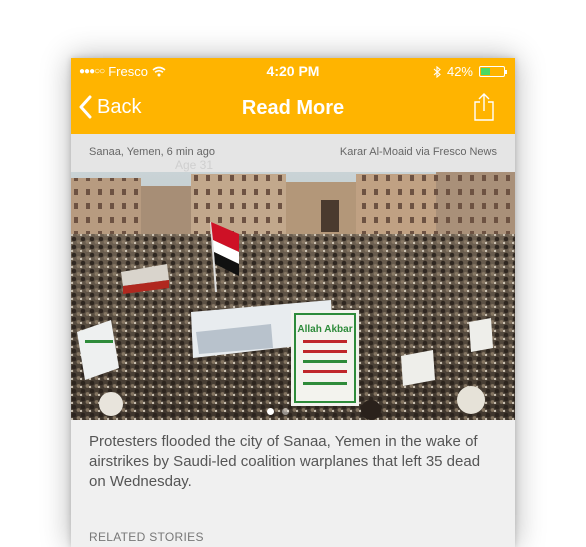  What do you see at coordinates (506, 72) in the screenshot?
I see `battery-tip` at bounding box center [506, 72].